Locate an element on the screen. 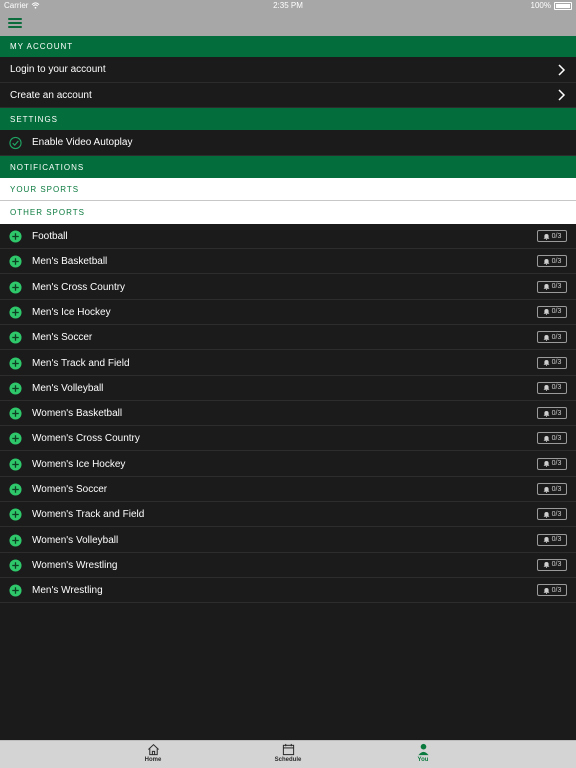  section-header-other-sports: OTHER SPORTS is located at coordinates (288, 212).